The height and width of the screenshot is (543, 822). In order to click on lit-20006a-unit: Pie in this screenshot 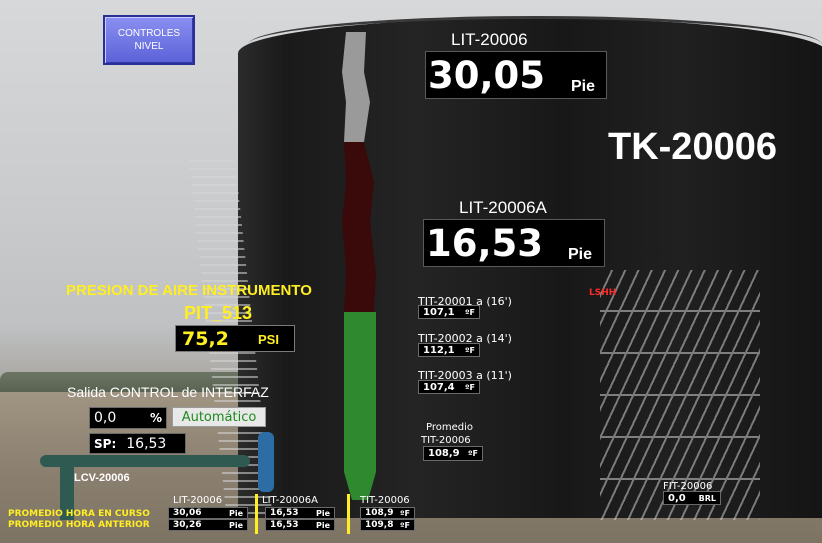, I will do `click(580, 254)`.